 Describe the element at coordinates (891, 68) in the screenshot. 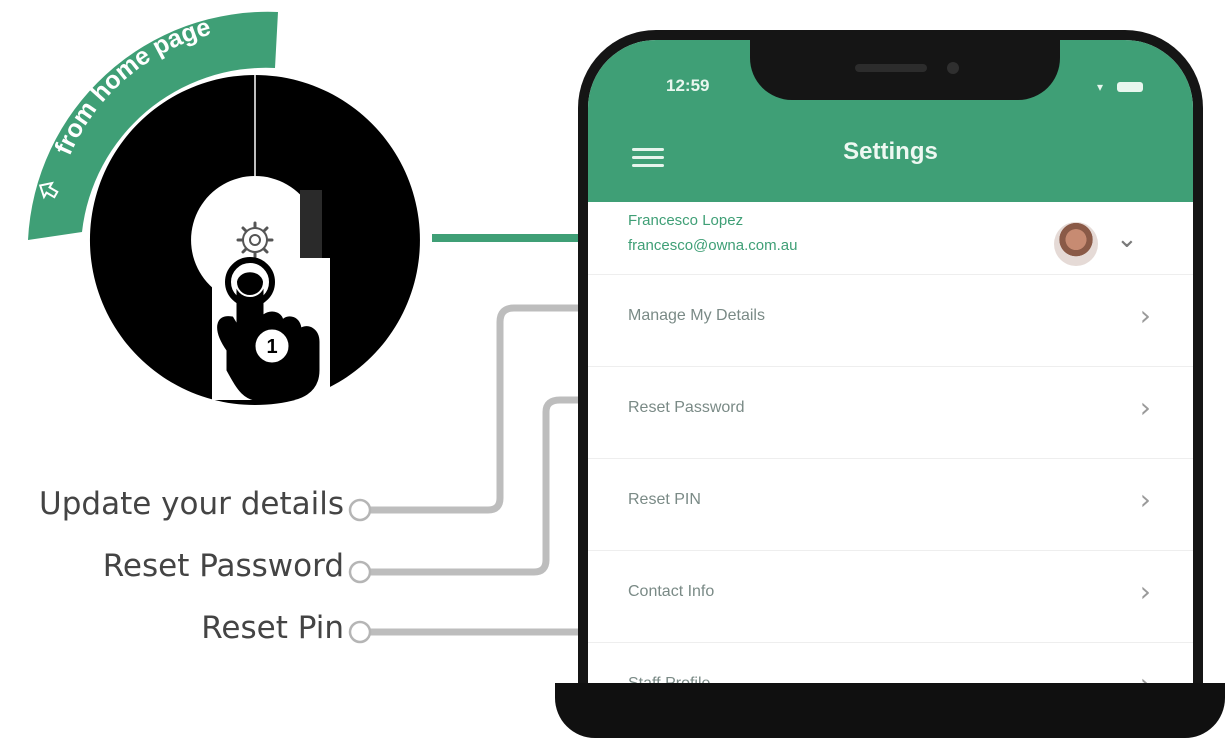

I see `speaker` at that location.